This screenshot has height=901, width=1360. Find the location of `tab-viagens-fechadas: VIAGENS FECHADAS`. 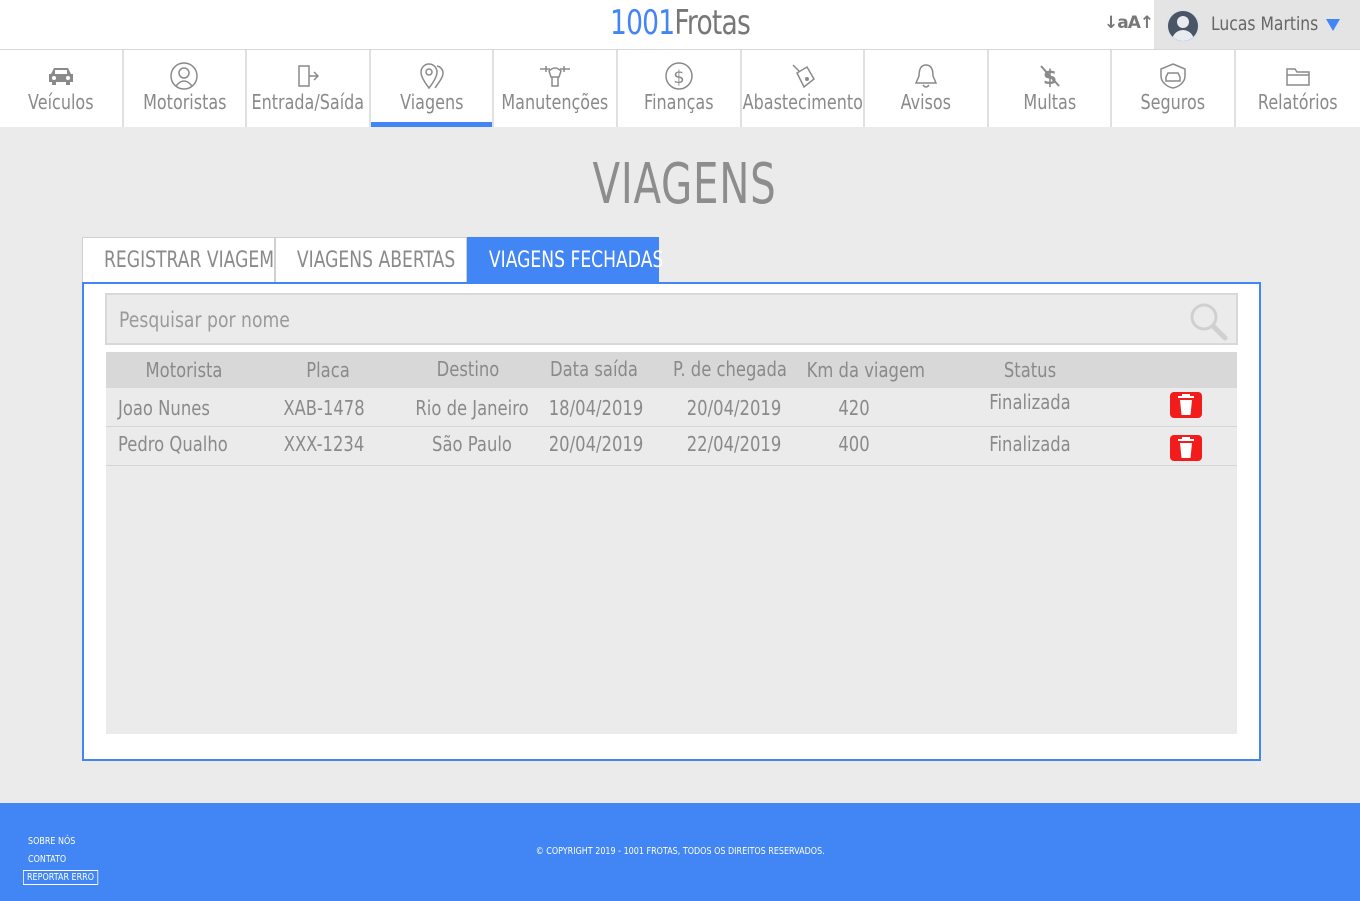

tab-viagens-fechadas: VIAGENS FECHADAS is located at coordinates (565, 260).